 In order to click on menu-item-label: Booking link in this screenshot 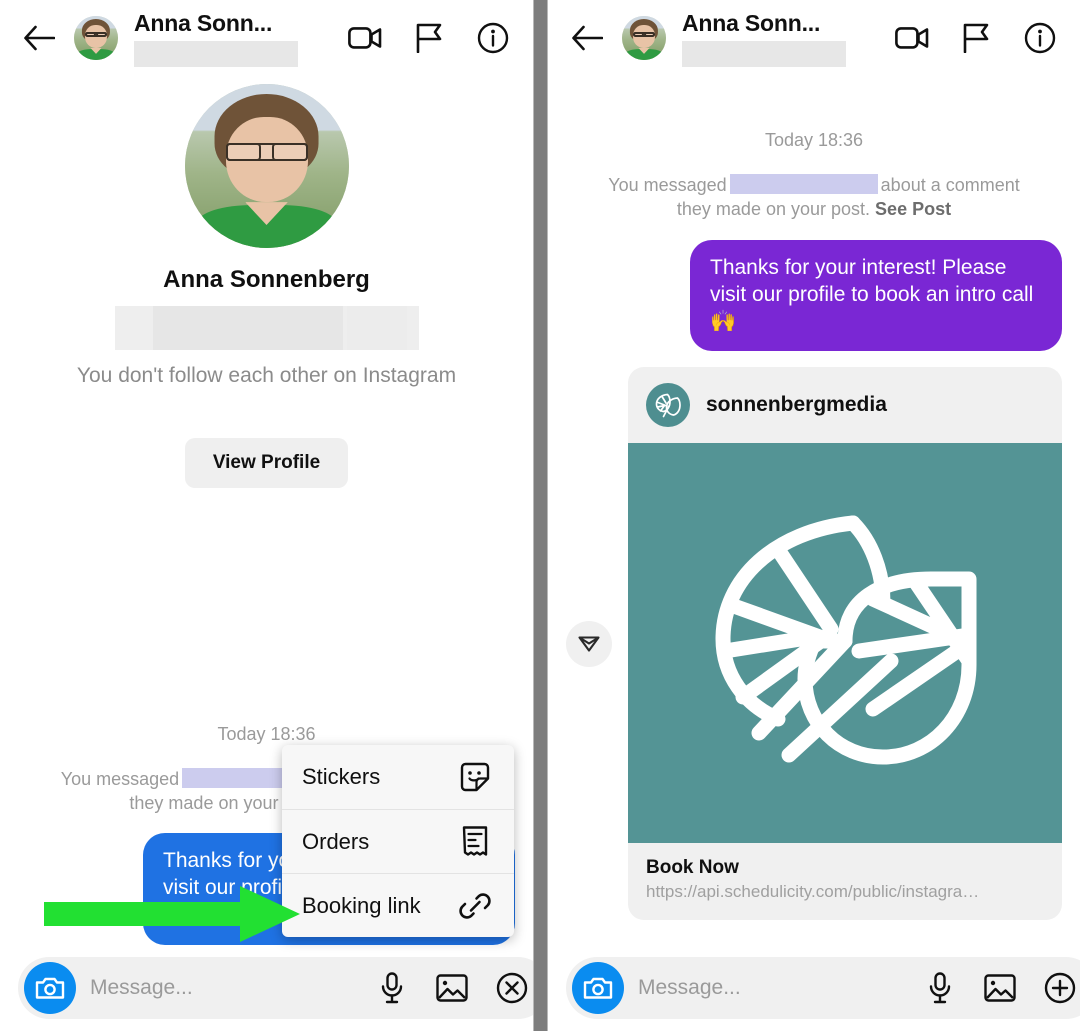, I will do `click(361, 905)`.